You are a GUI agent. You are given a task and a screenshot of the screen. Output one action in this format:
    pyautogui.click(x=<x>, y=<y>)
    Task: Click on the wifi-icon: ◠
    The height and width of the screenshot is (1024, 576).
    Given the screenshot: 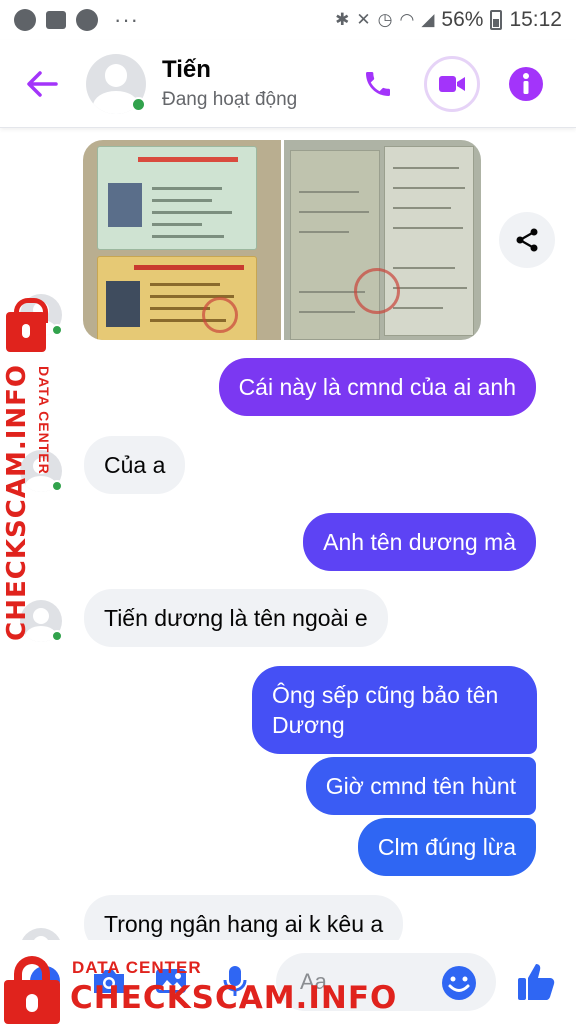 What is the action you would take?
    pyautogui.click(x=407, y=19)
    